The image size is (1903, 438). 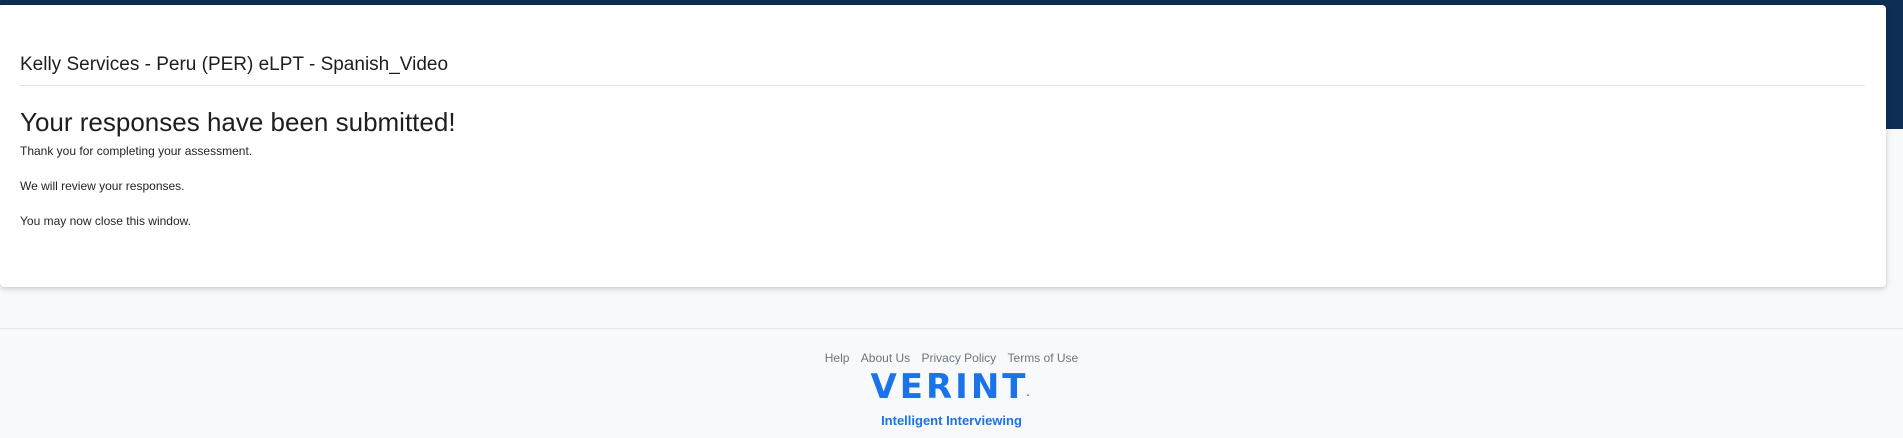 I want to click on brand-tagline: Intelligent Interviewing, so click(x=951, y=420).